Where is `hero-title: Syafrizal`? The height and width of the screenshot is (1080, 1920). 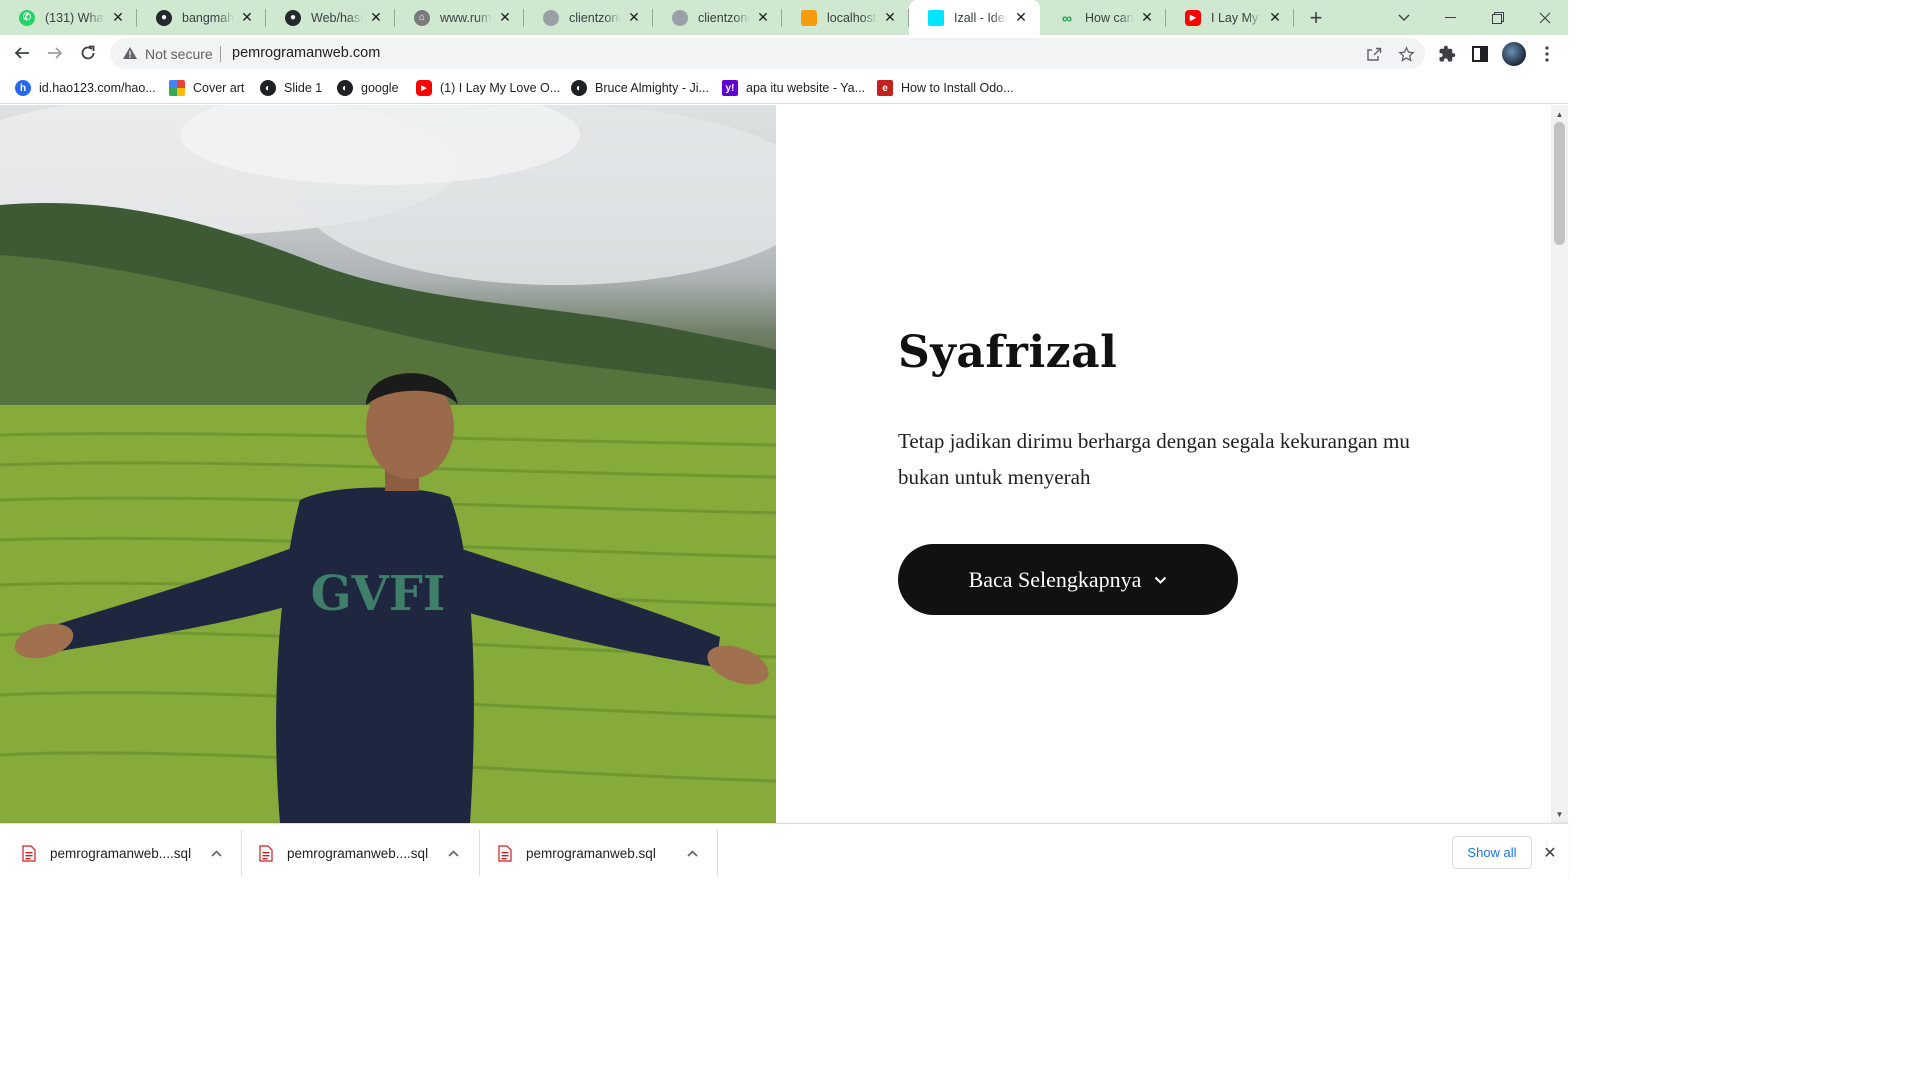 hero-title: Syafrizal is located at coordinates (1008, 352).